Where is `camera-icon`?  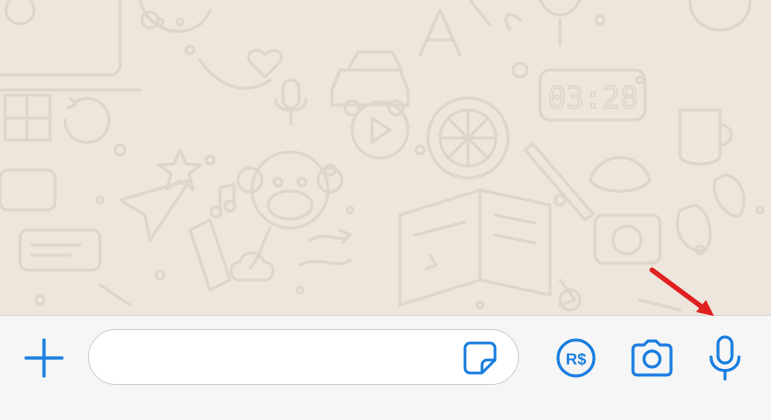 camera-icon is located at coordinates (652, 358).